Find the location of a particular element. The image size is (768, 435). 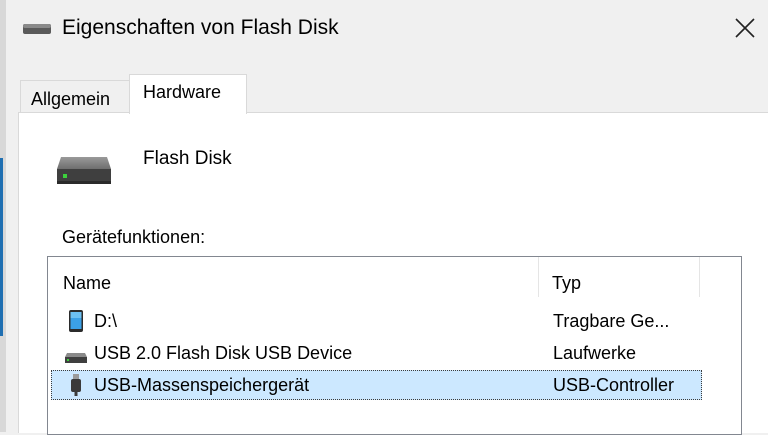

close-icon is located at coordinates (745, 28).